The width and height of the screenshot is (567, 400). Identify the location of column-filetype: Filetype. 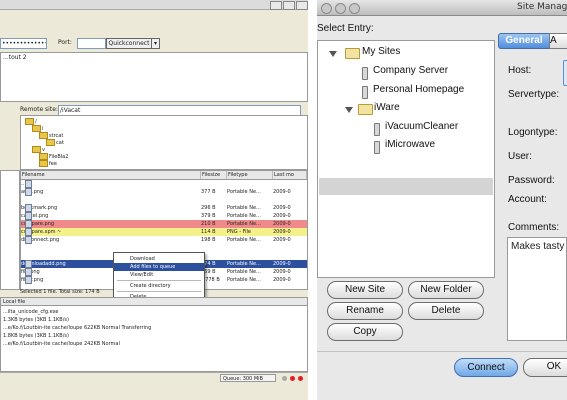
(250, 175).